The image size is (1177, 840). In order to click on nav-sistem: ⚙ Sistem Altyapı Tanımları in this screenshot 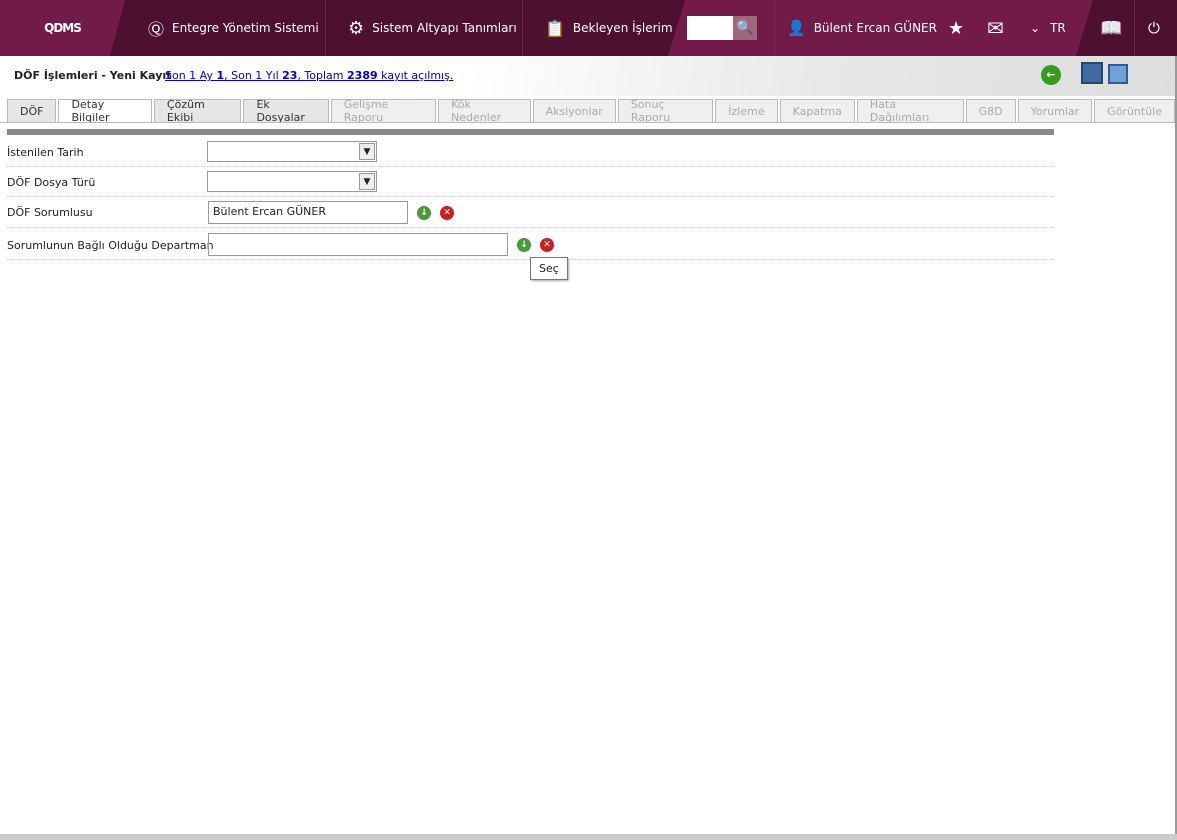, I will do `click(432, 28)`.